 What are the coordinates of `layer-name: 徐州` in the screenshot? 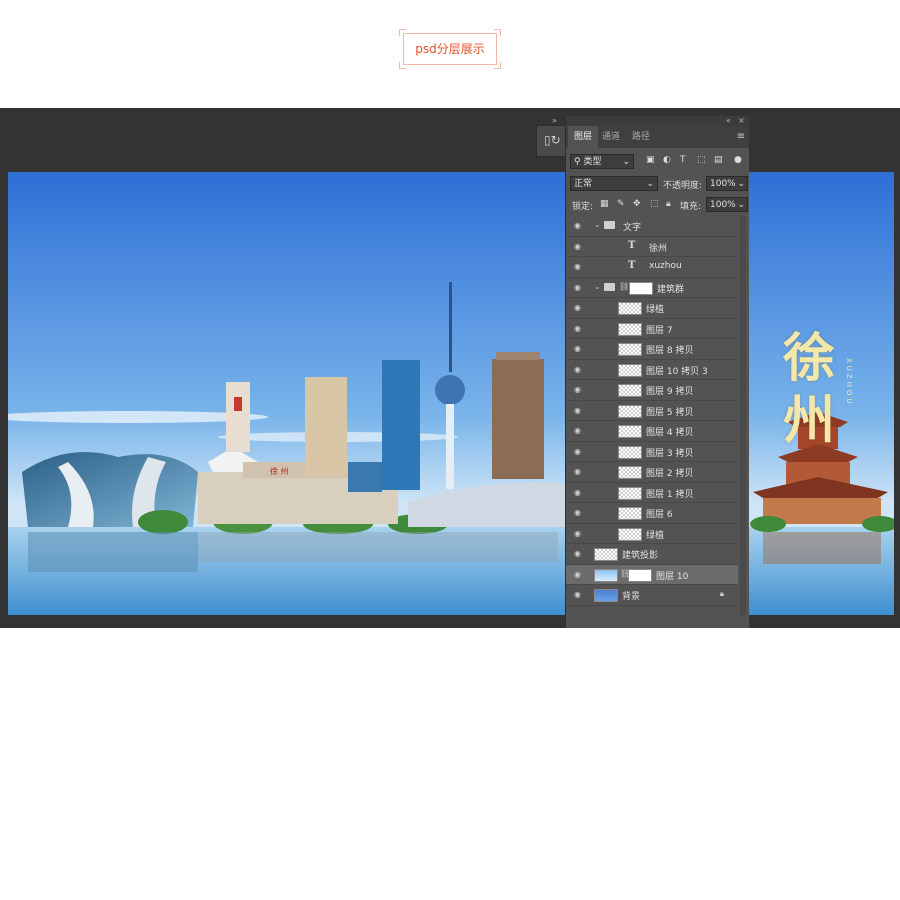 It's located at (658, 247).